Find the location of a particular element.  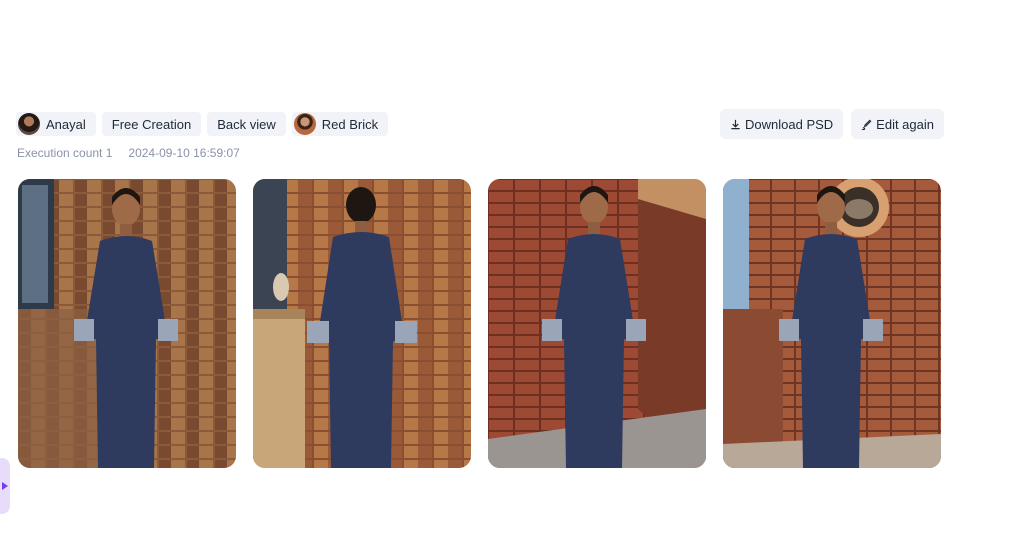

brick-avatar is located at coordinates (304, 124).